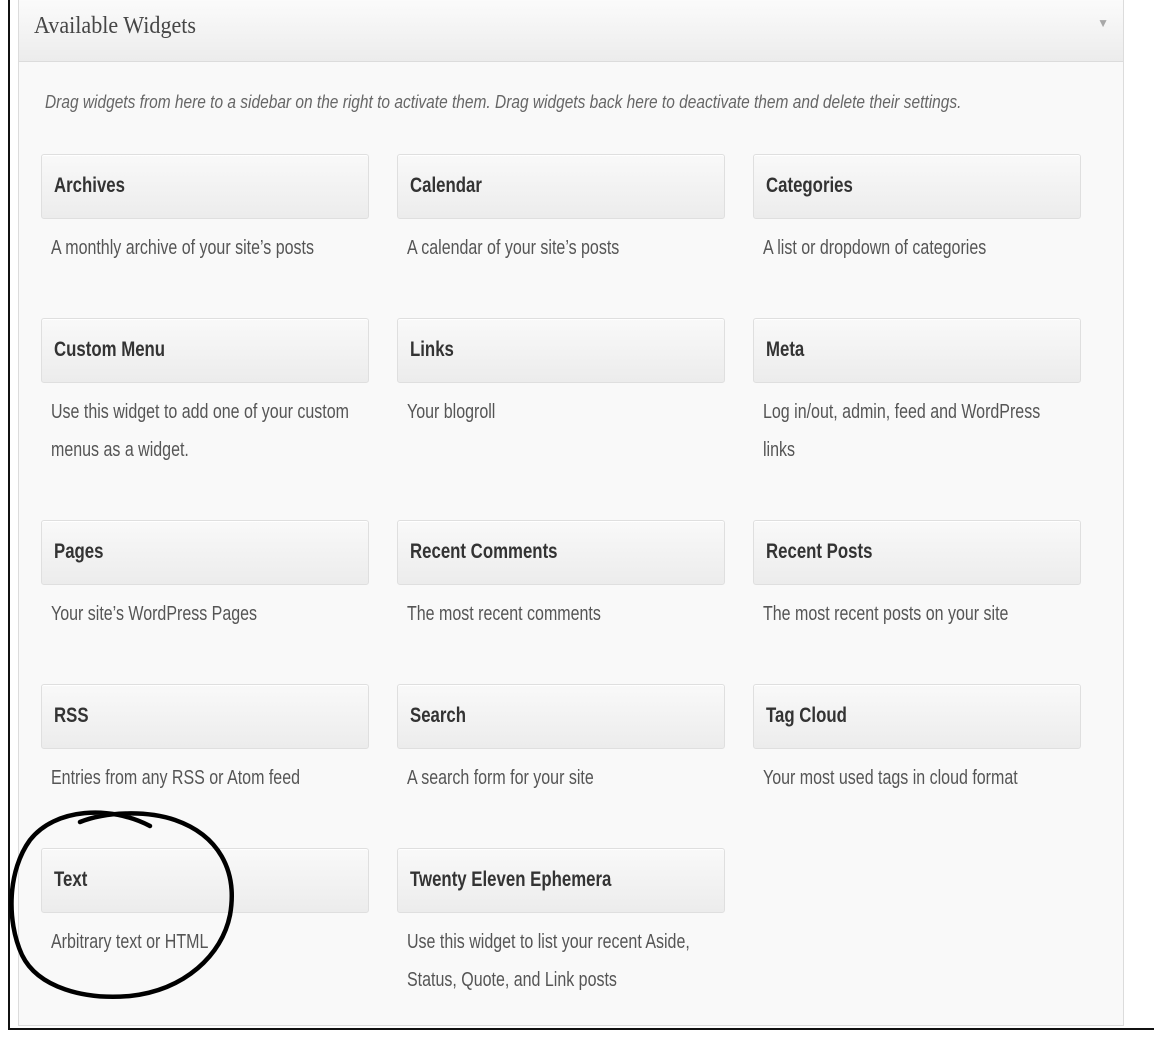 The width and height of the screenshot is (1156, 1038). Describe the element at coordinates (917, 350) in the screenshot. I see `widget-meta: Meta` at that location.